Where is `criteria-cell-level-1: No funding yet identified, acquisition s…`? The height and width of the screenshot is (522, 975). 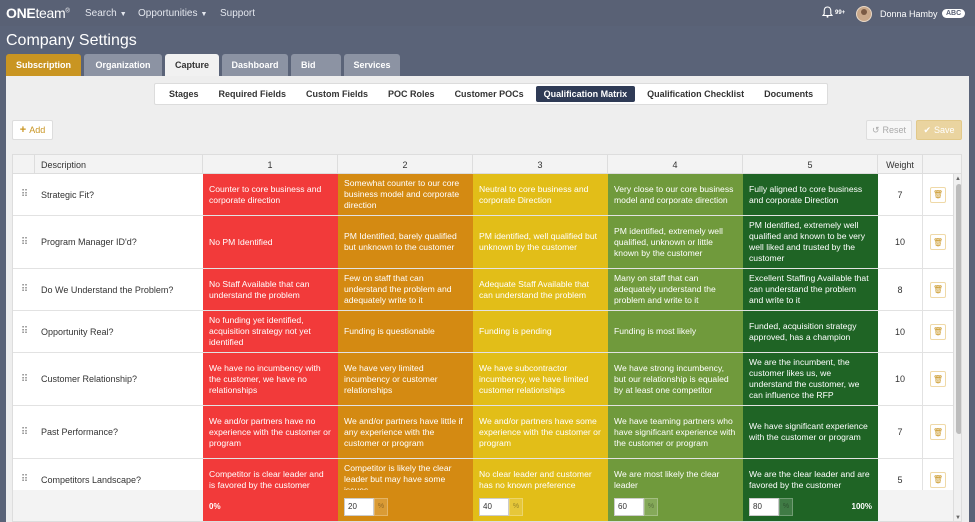
criteria-cell-level-1: No funding yet identified, acquisition s… is located at coordinates (270, 331).